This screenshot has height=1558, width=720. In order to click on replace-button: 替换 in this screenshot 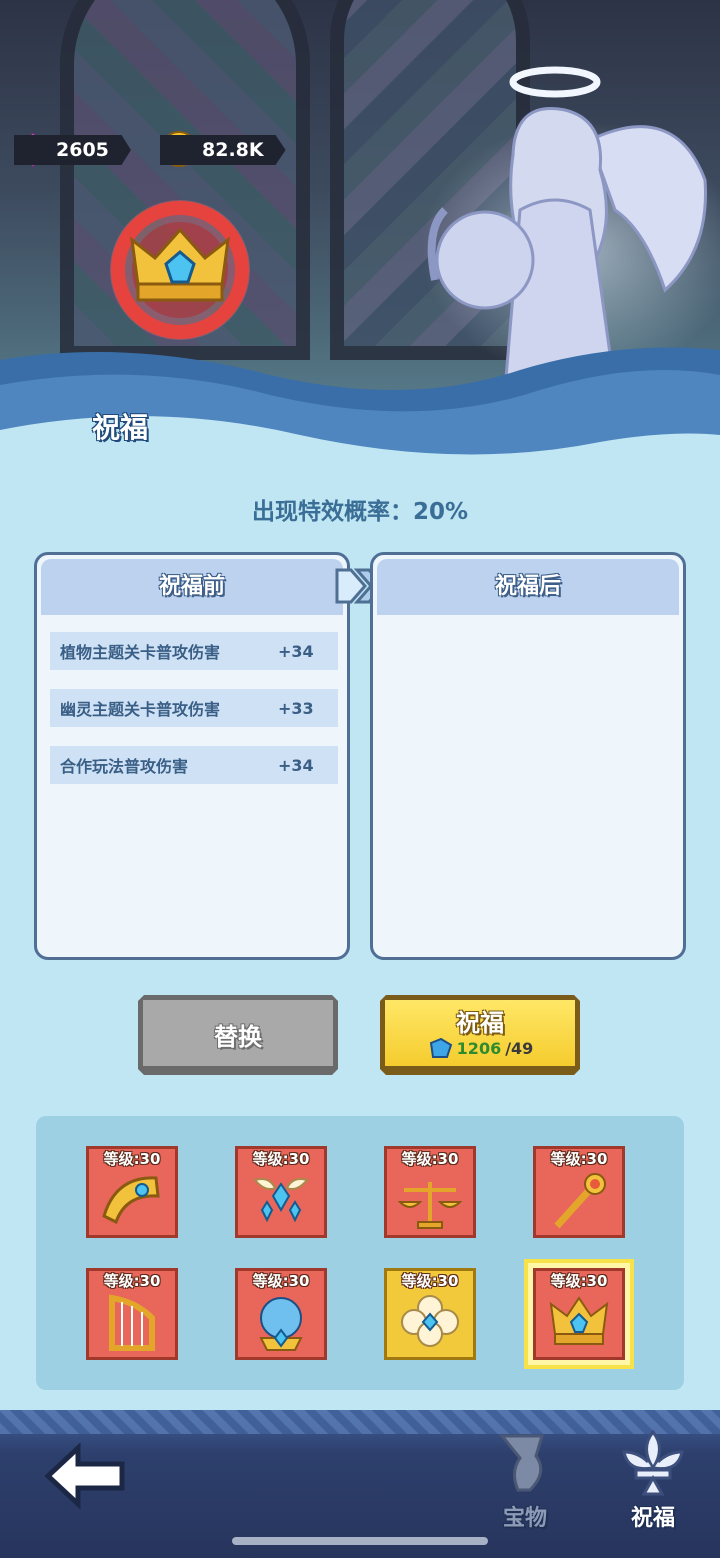, I will do `click(238, 1035)`.